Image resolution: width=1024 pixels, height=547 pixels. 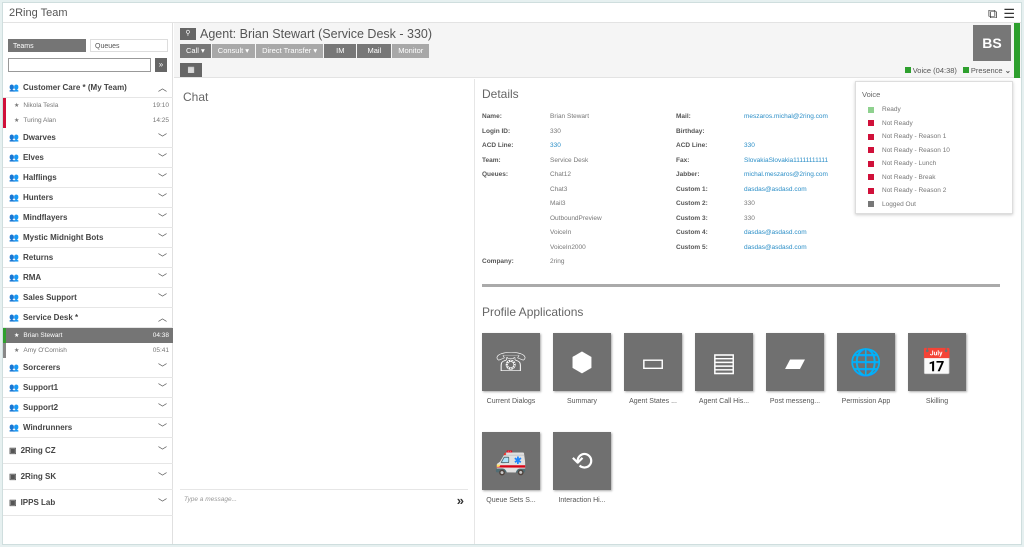 I want to click on team-member: ★ Nikola Tesla 19:10, so click(x=88, y=105).